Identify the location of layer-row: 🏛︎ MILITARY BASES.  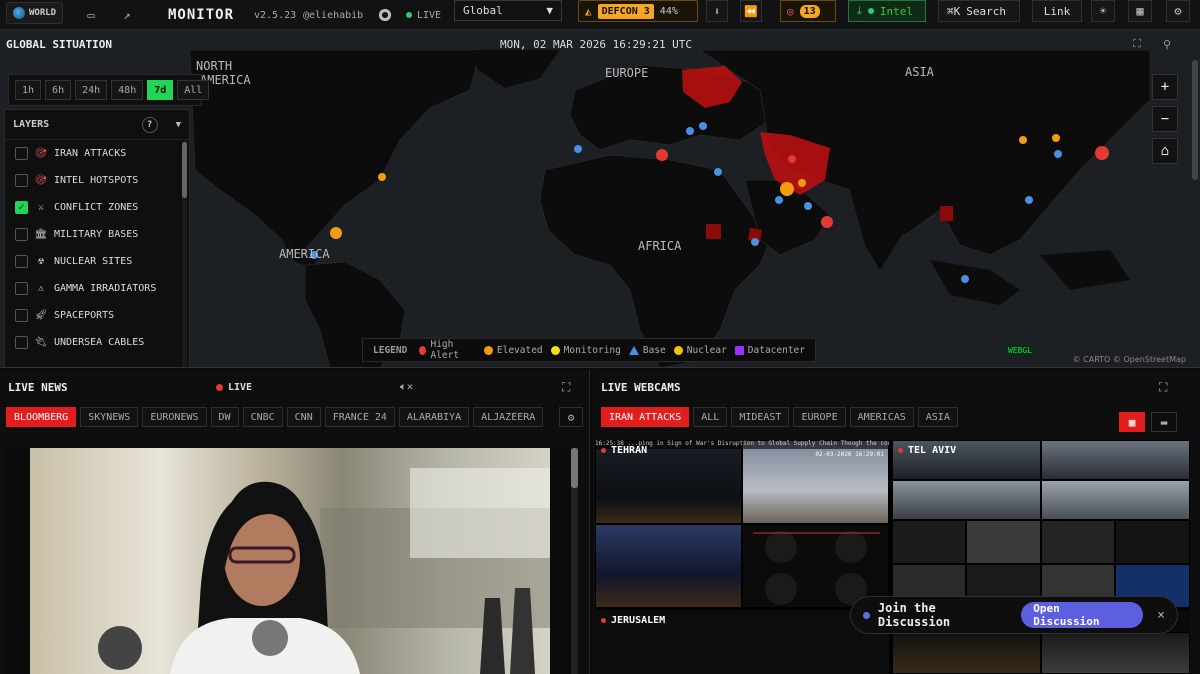
(97, 234).